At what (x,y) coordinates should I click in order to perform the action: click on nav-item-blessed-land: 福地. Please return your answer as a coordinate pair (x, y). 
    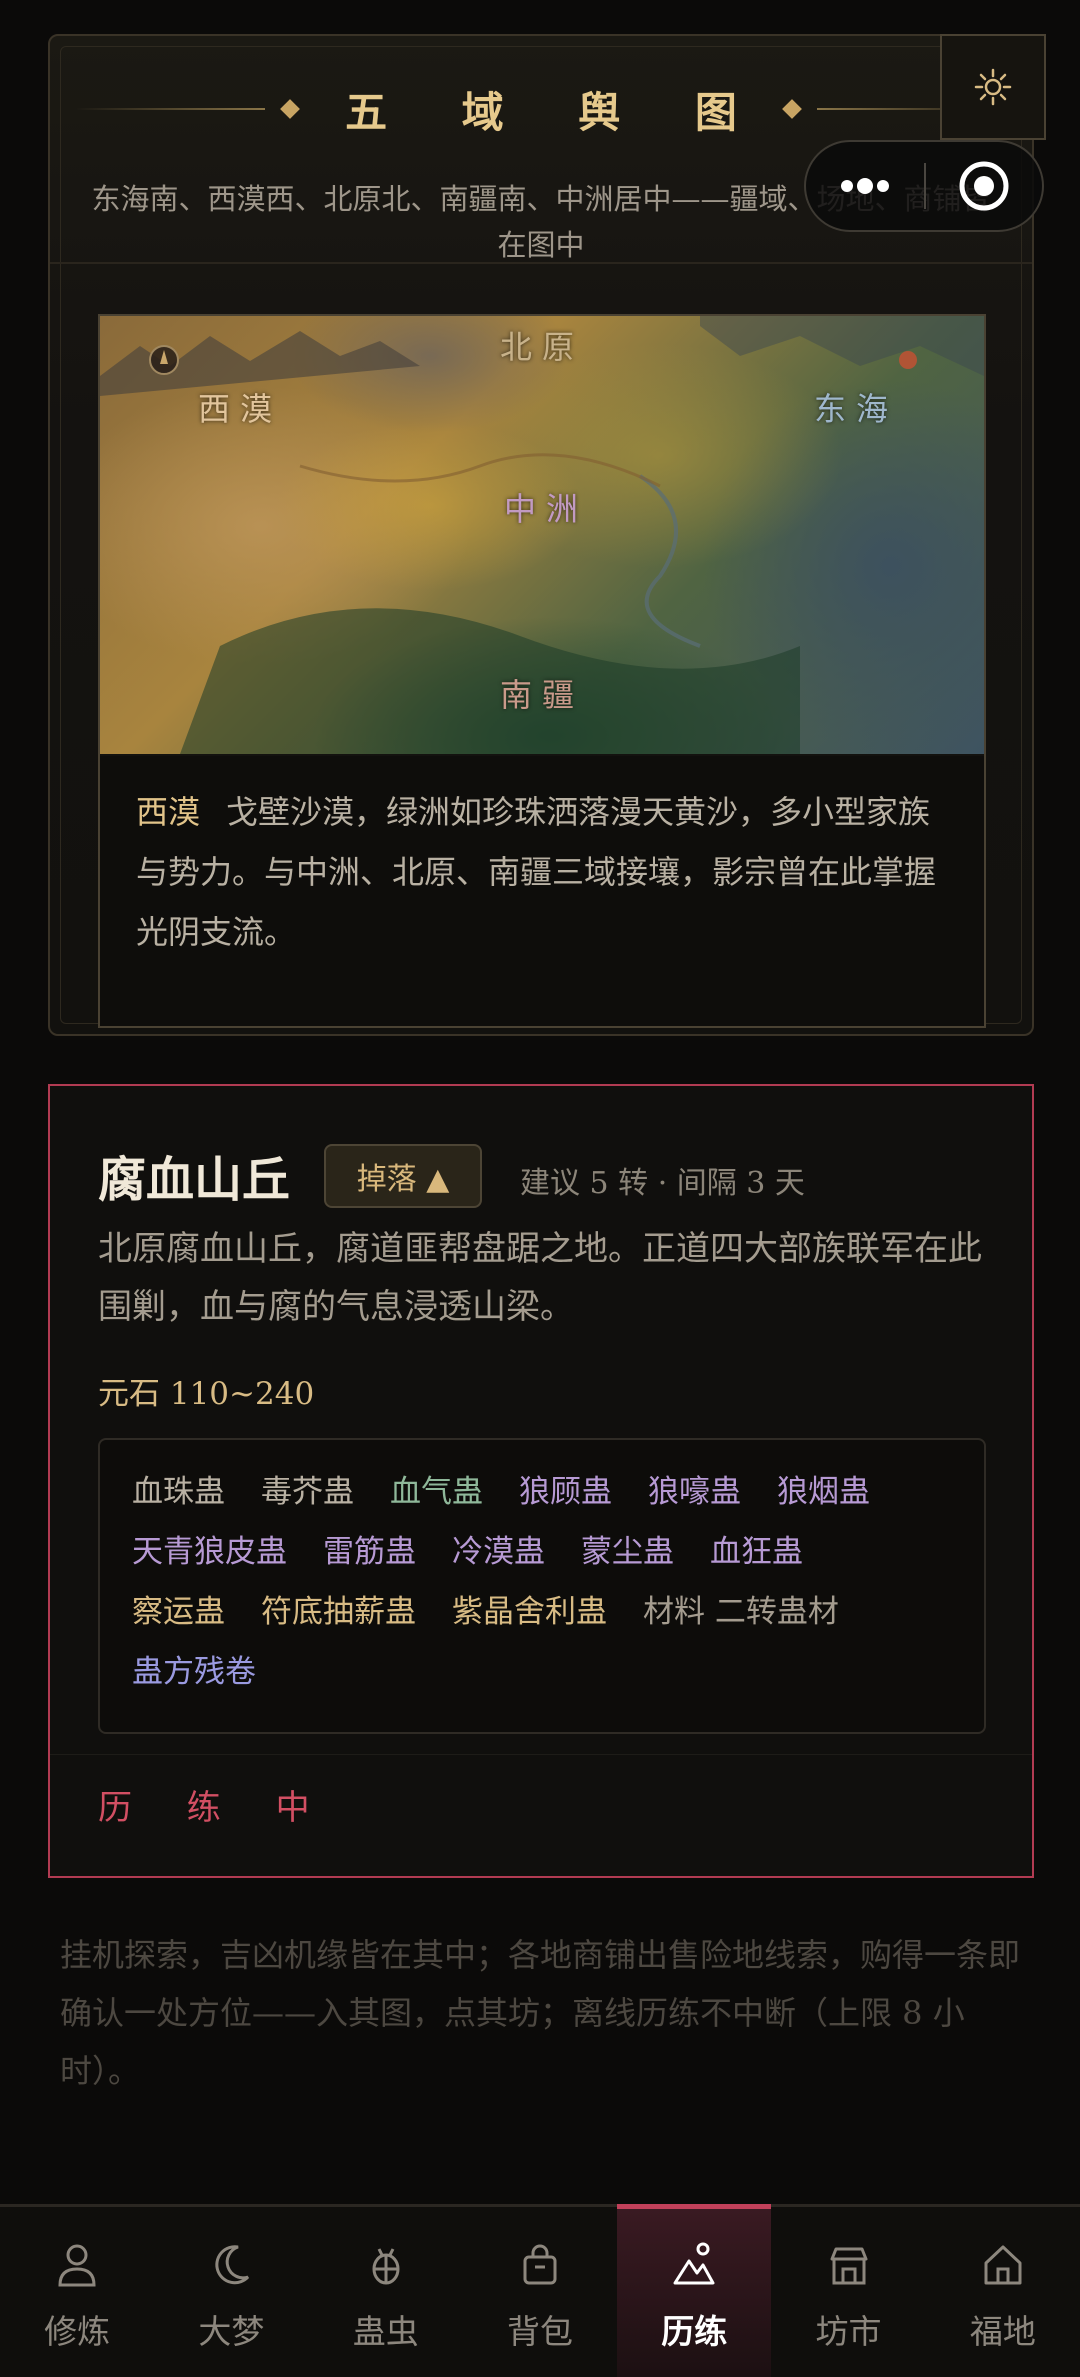
    Looking at the image, I should click on (1003, 2292).